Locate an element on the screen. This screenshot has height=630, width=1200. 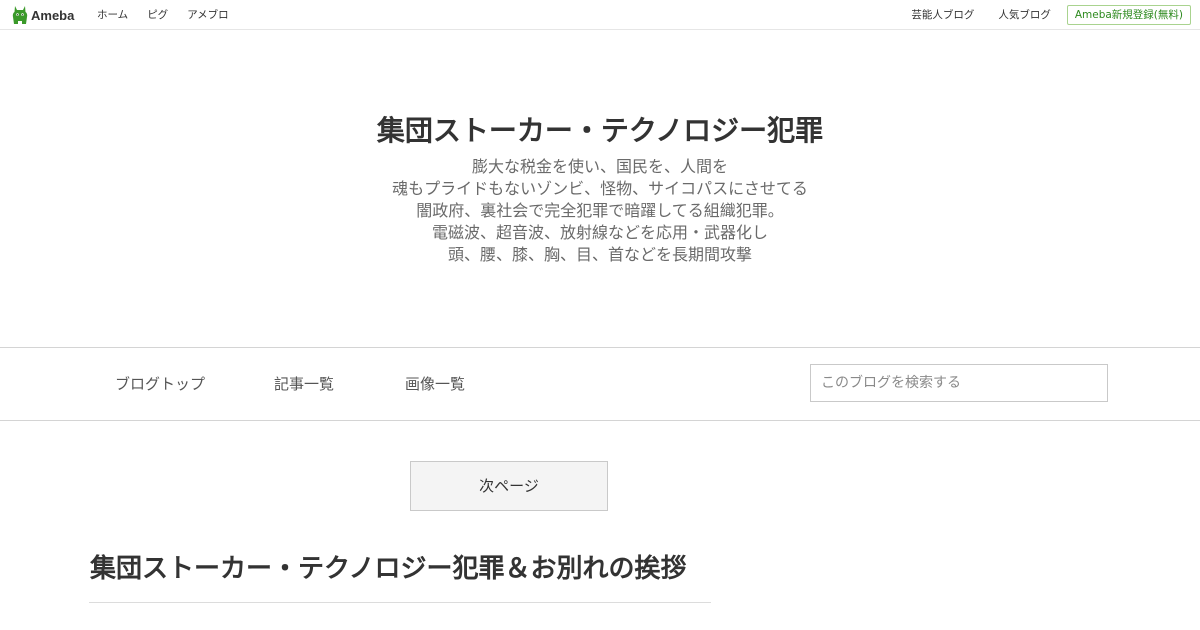
article-divider is located at coordinates (400, 602).